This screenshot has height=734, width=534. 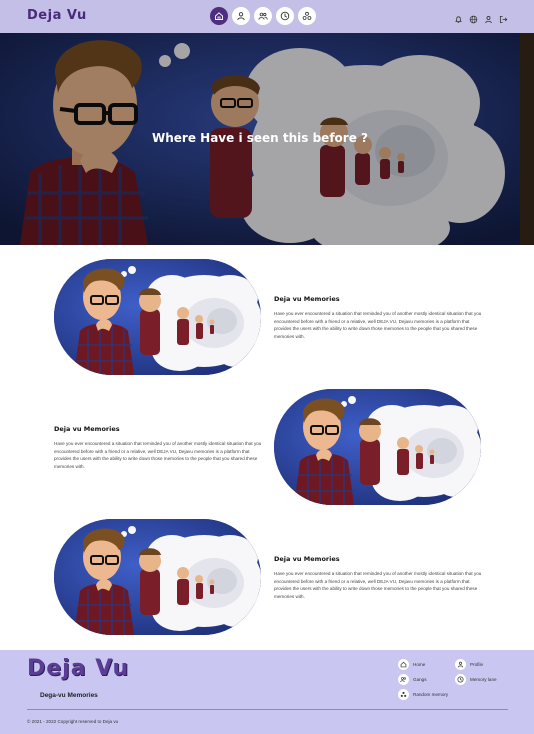 I want to click on main-nav, so click(x=263, y=16).